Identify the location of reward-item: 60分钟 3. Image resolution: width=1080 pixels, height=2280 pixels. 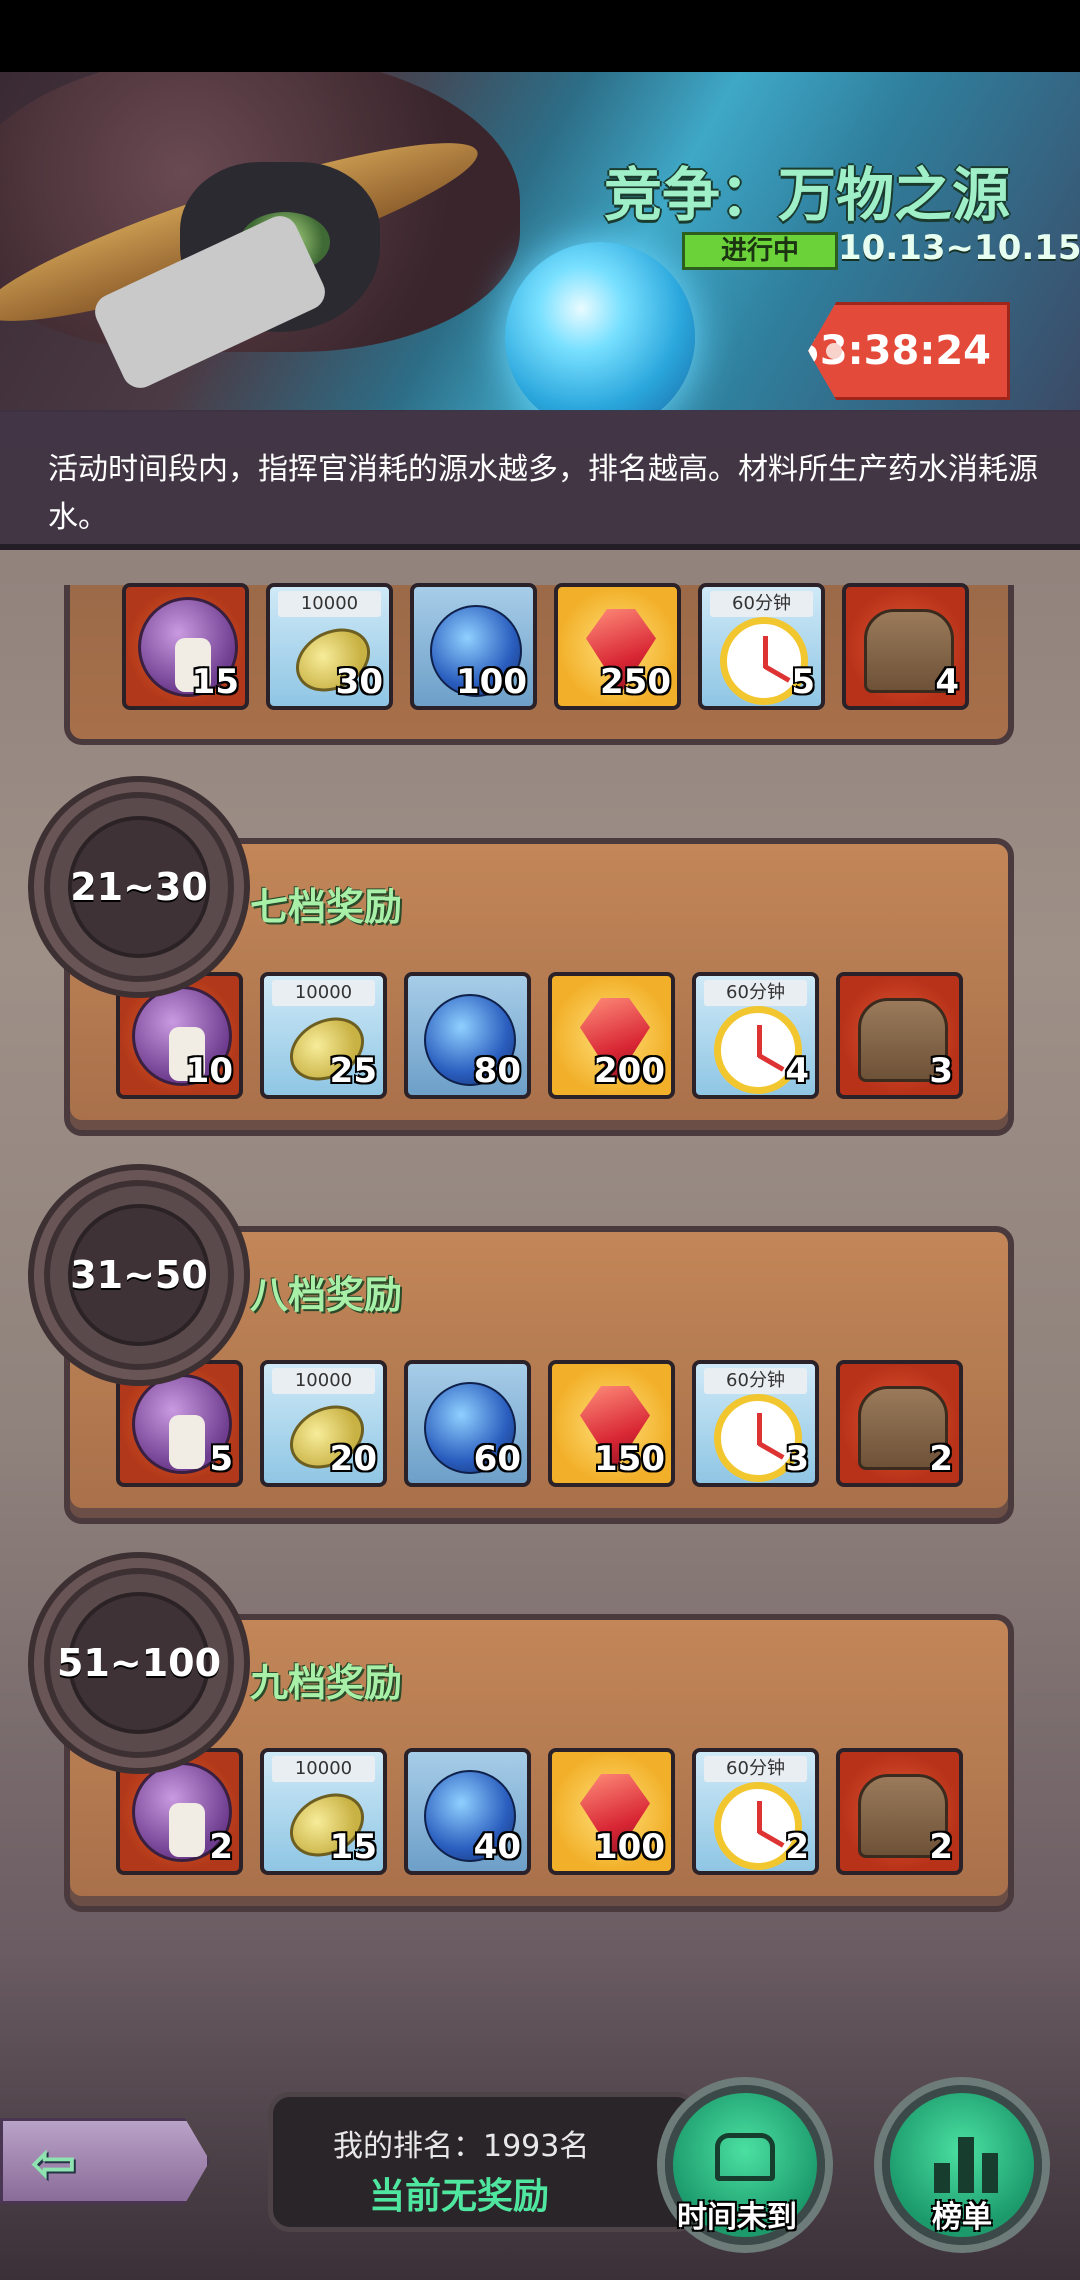
(755, 1423).